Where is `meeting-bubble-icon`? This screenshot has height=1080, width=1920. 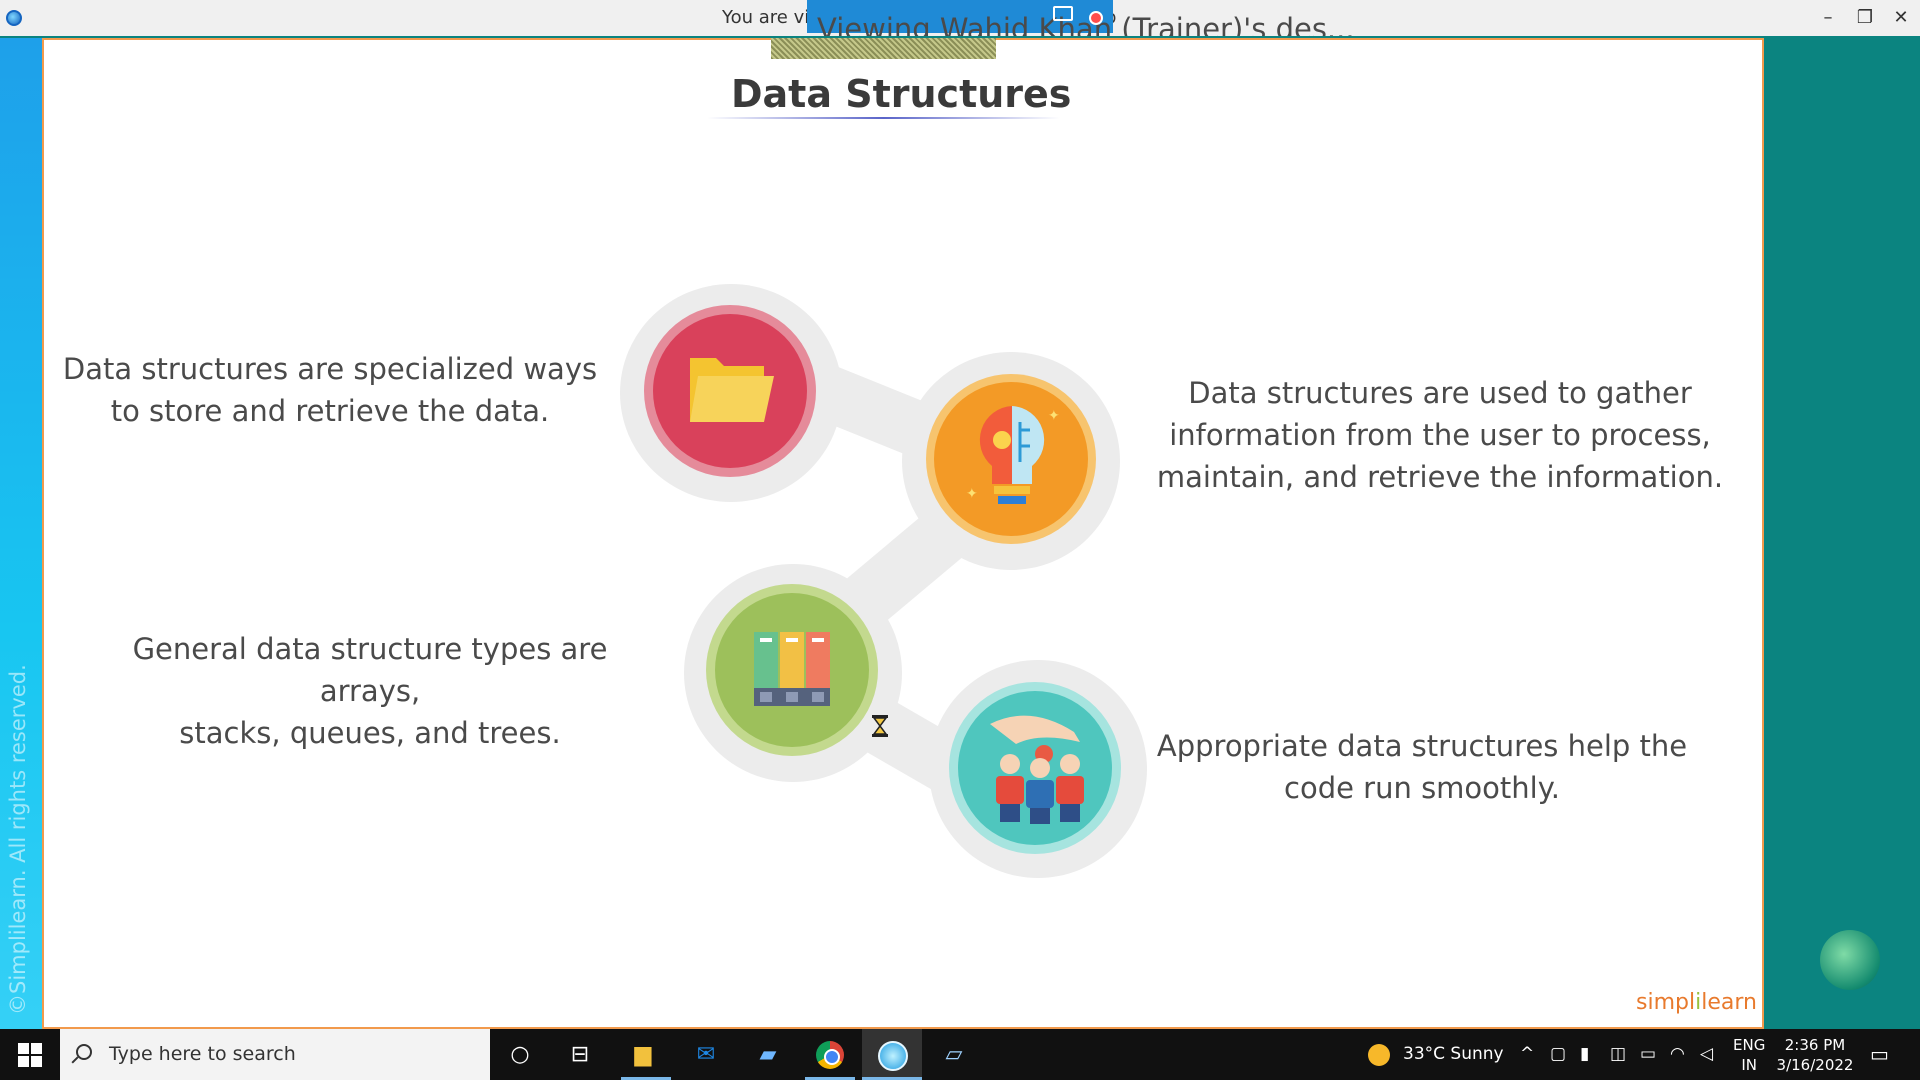 meeting-bubble-icon is located at coordinates (1850, 960).